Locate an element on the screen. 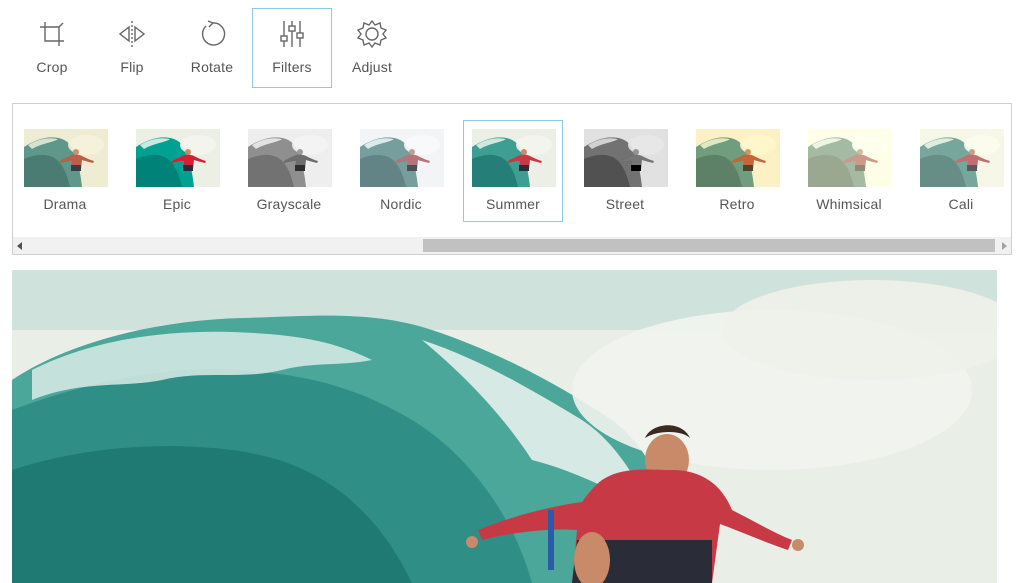  filter-epic-thumbnail is located at coordinates (178, 158).